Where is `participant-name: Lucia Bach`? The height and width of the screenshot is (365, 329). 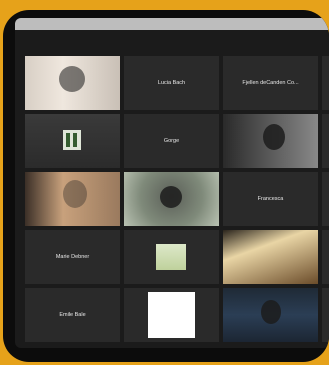
participant-name: Lucia Bach is located at coordinates (171, 83).